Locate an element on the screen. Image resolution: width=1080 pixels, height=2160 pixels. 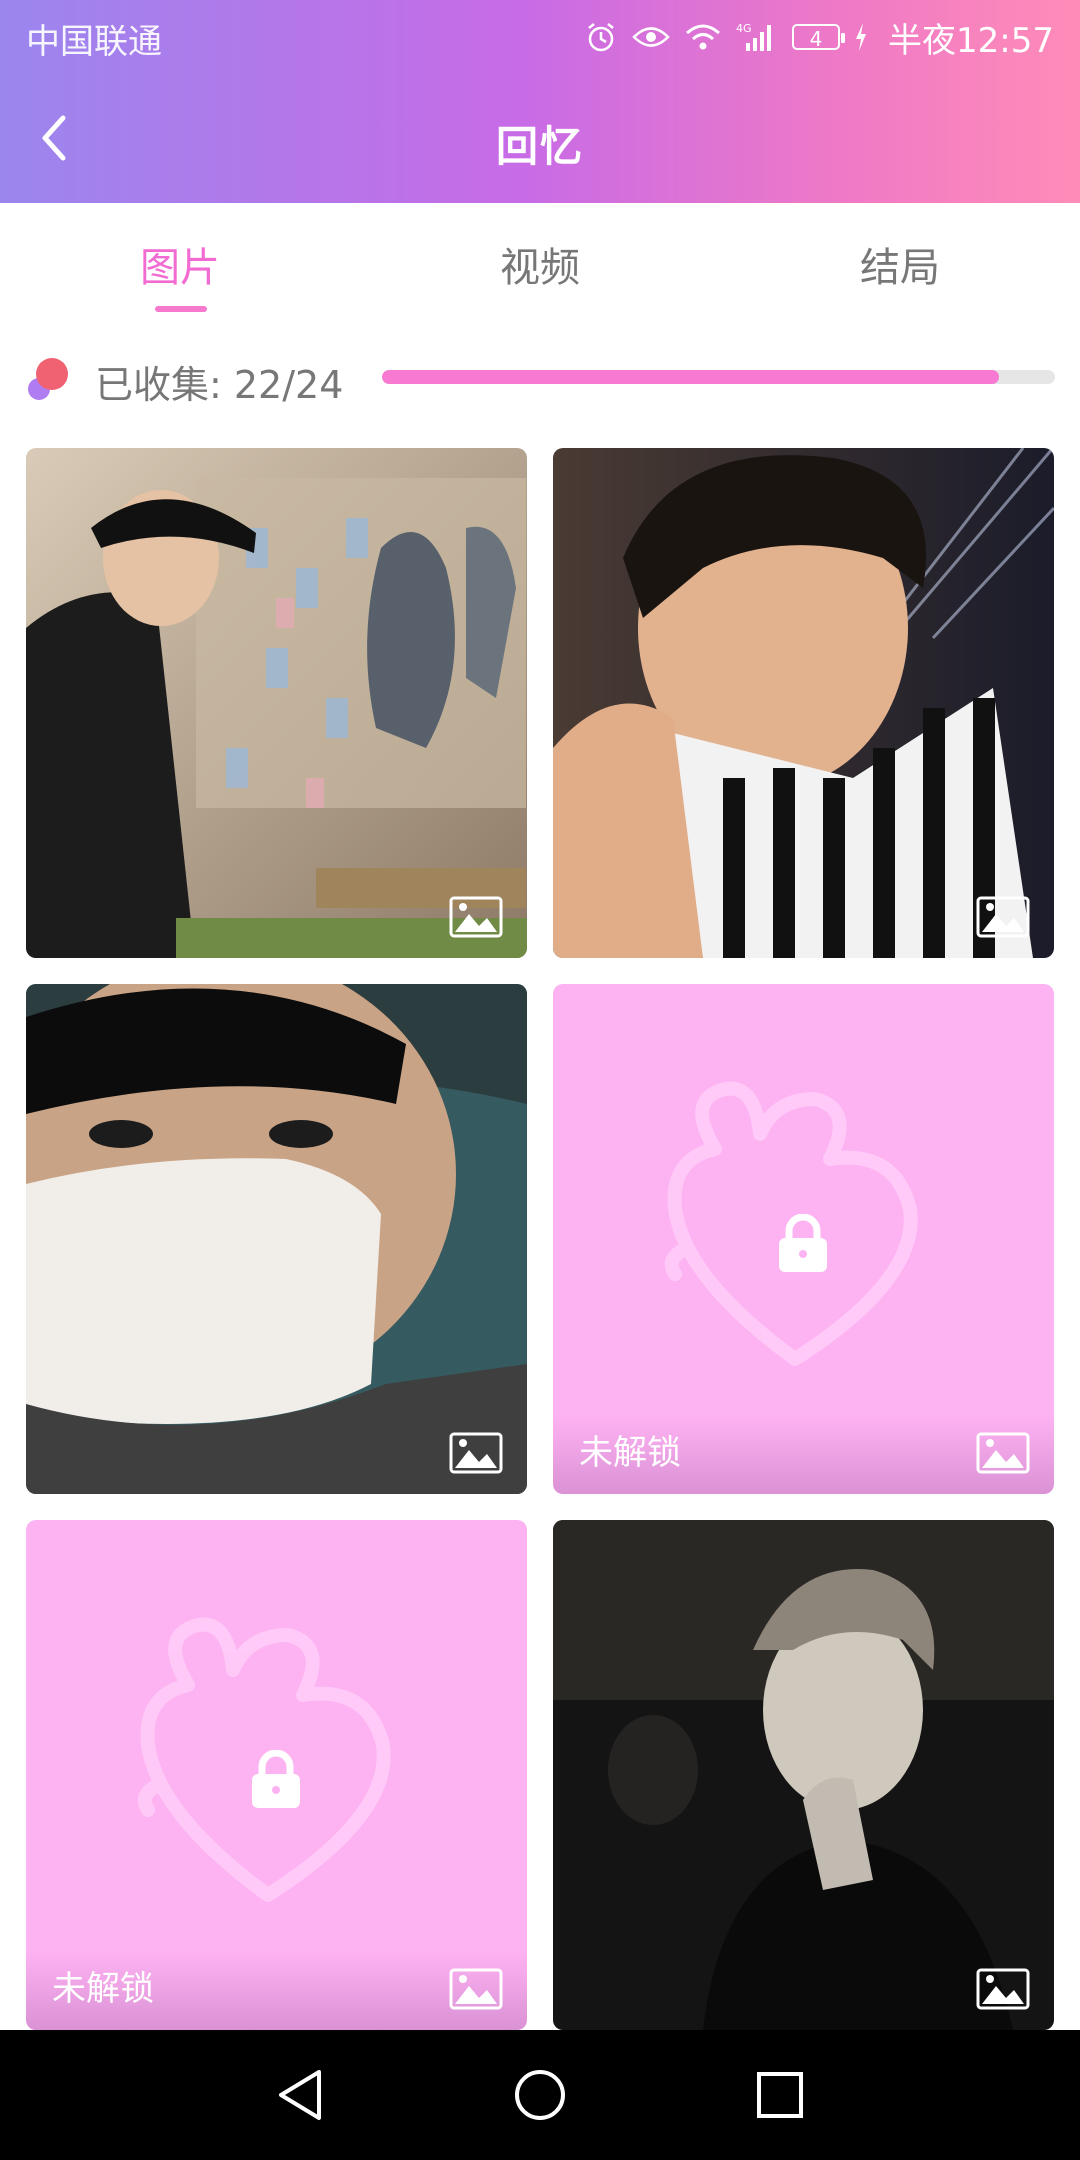
nav-recents-button is located at coordinates (780, 2095).